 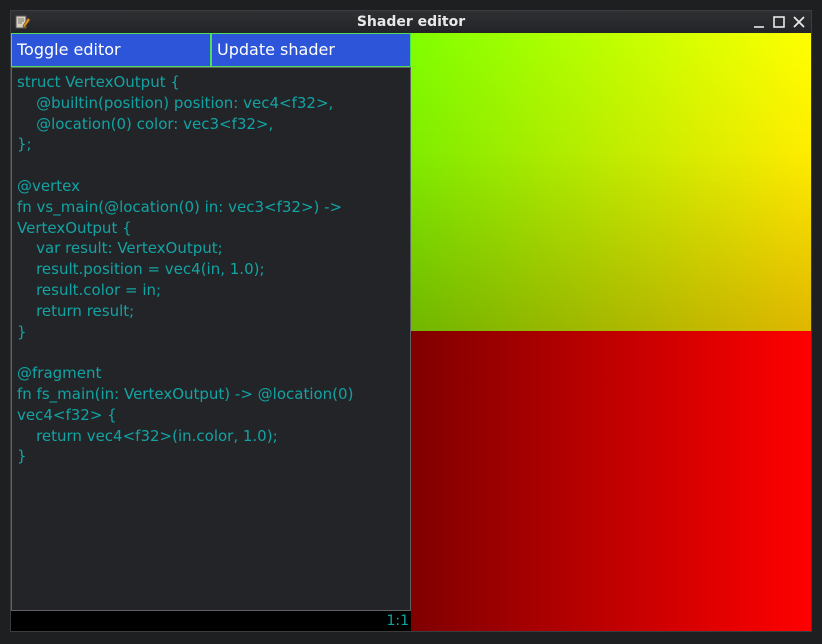 I want to click on code-line: result.position = vec4(in, 1.0);, so click(x=211, y=269).